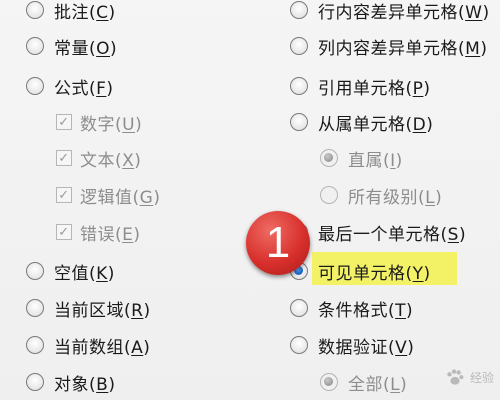 This screenshot has width=500, height=400. I want to click on key-current-region: R, so click(137, 310).